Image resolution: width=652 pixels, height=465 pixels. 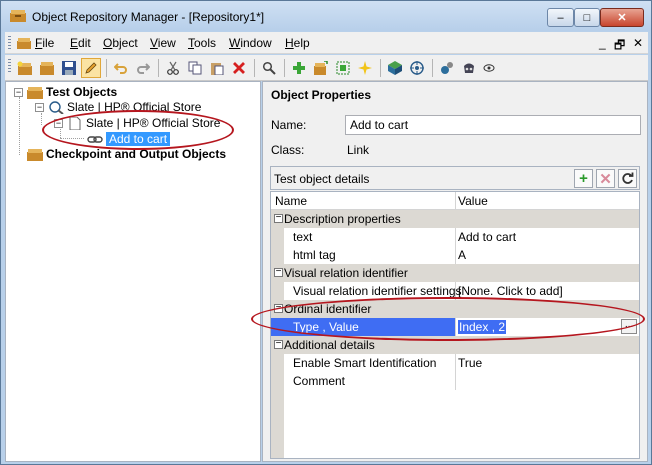 What do you see at coordinates (195, 68) in the screenshot?
I see `copy-icon` at bounding box center [195, 68].